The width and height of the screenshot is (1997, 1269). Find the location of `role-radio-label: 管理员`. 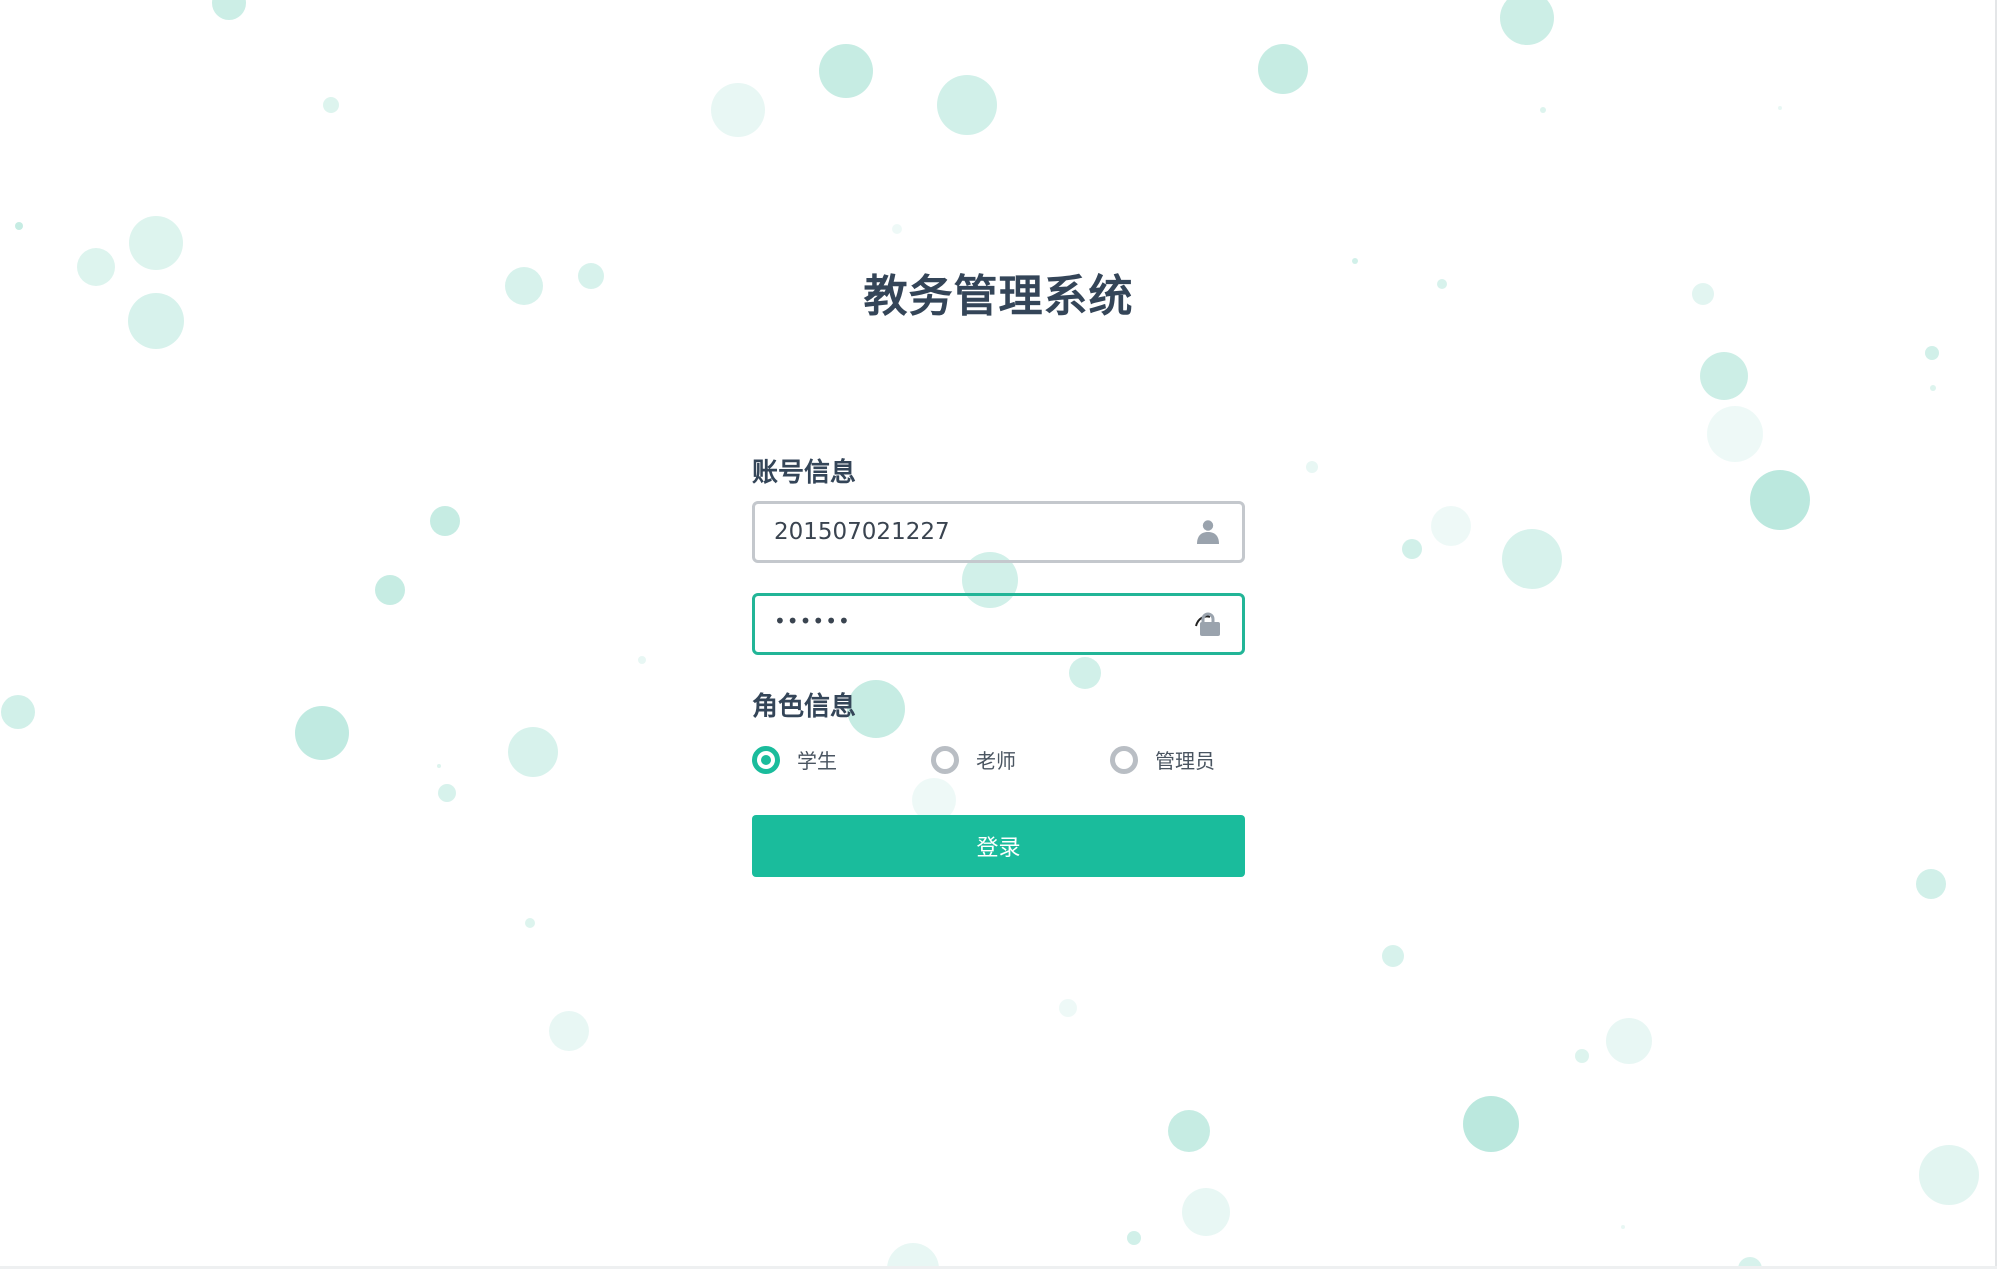

role-radio-label: 管理员 is located at coordinates (1185, 761).